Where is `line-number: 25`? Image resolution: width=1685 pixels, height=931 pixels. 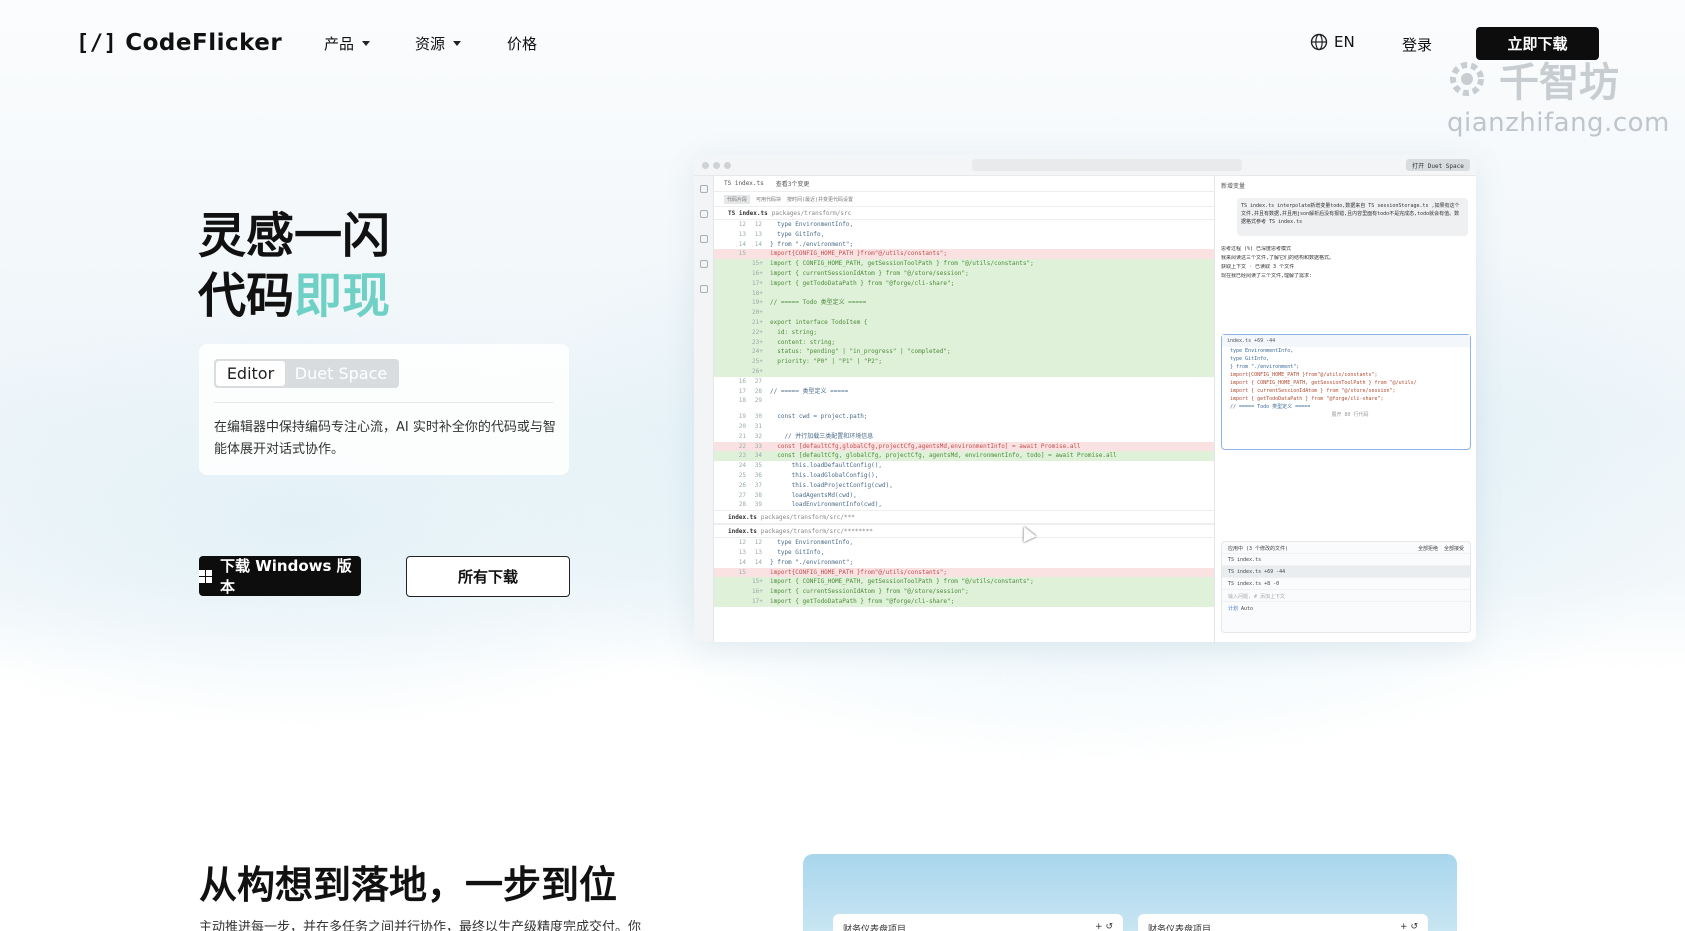
line-number: 25 is located at coordinates (742, 475).